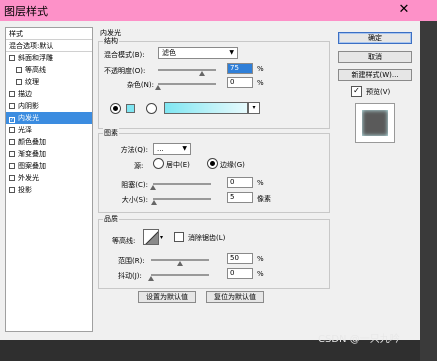 This screenshot has width=437, height=361. Describe the element at coordinates (375, 123) in the screenshot. I see `style-preview` at that location.